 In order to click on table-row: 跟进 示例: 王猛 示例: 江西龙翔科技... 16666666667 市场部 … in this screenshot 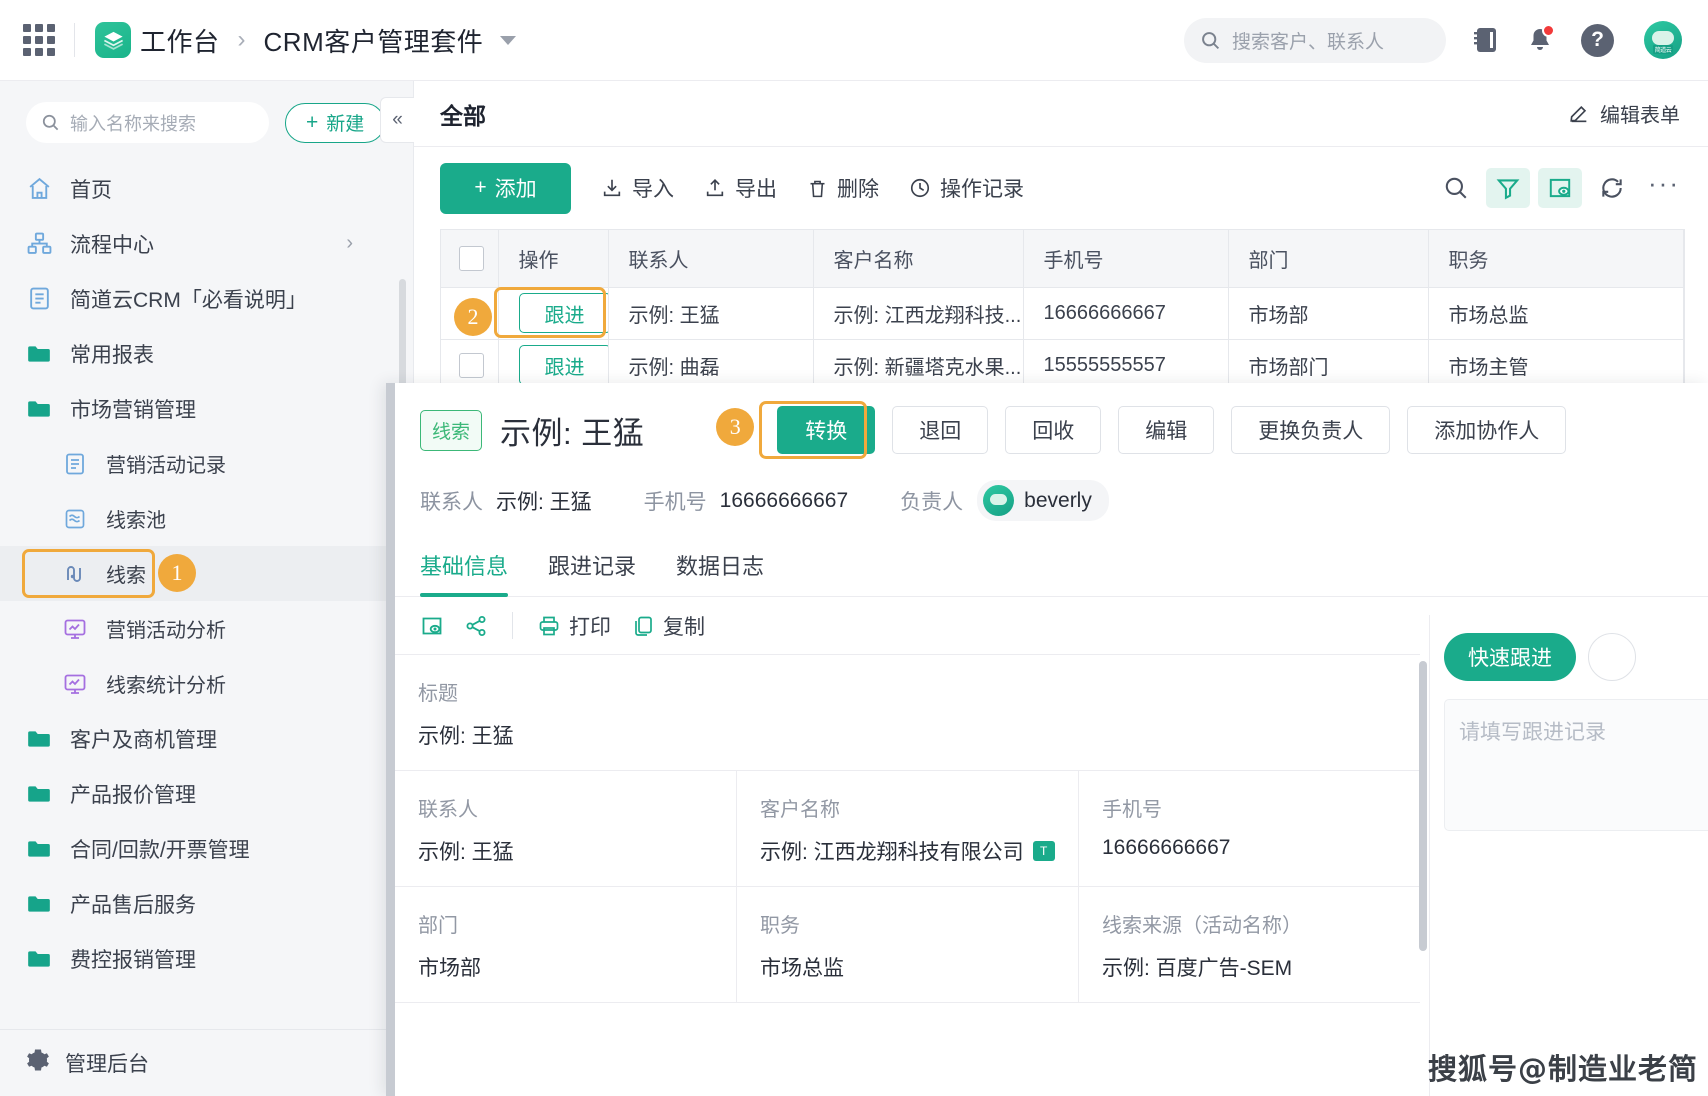, I will do `click(1062, 313)`.